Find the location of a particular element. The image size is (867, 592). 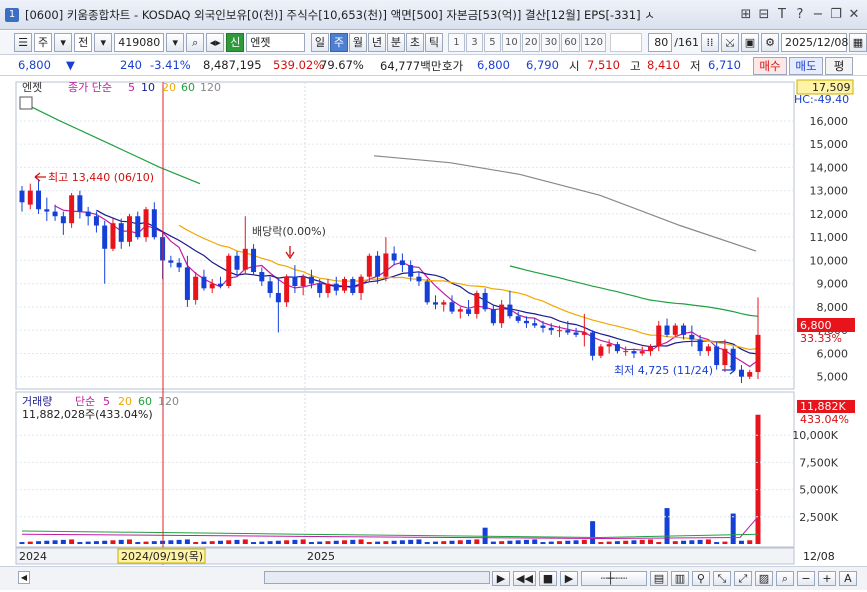

tool-icon: ⤩ is located at coordinates (730, 42).